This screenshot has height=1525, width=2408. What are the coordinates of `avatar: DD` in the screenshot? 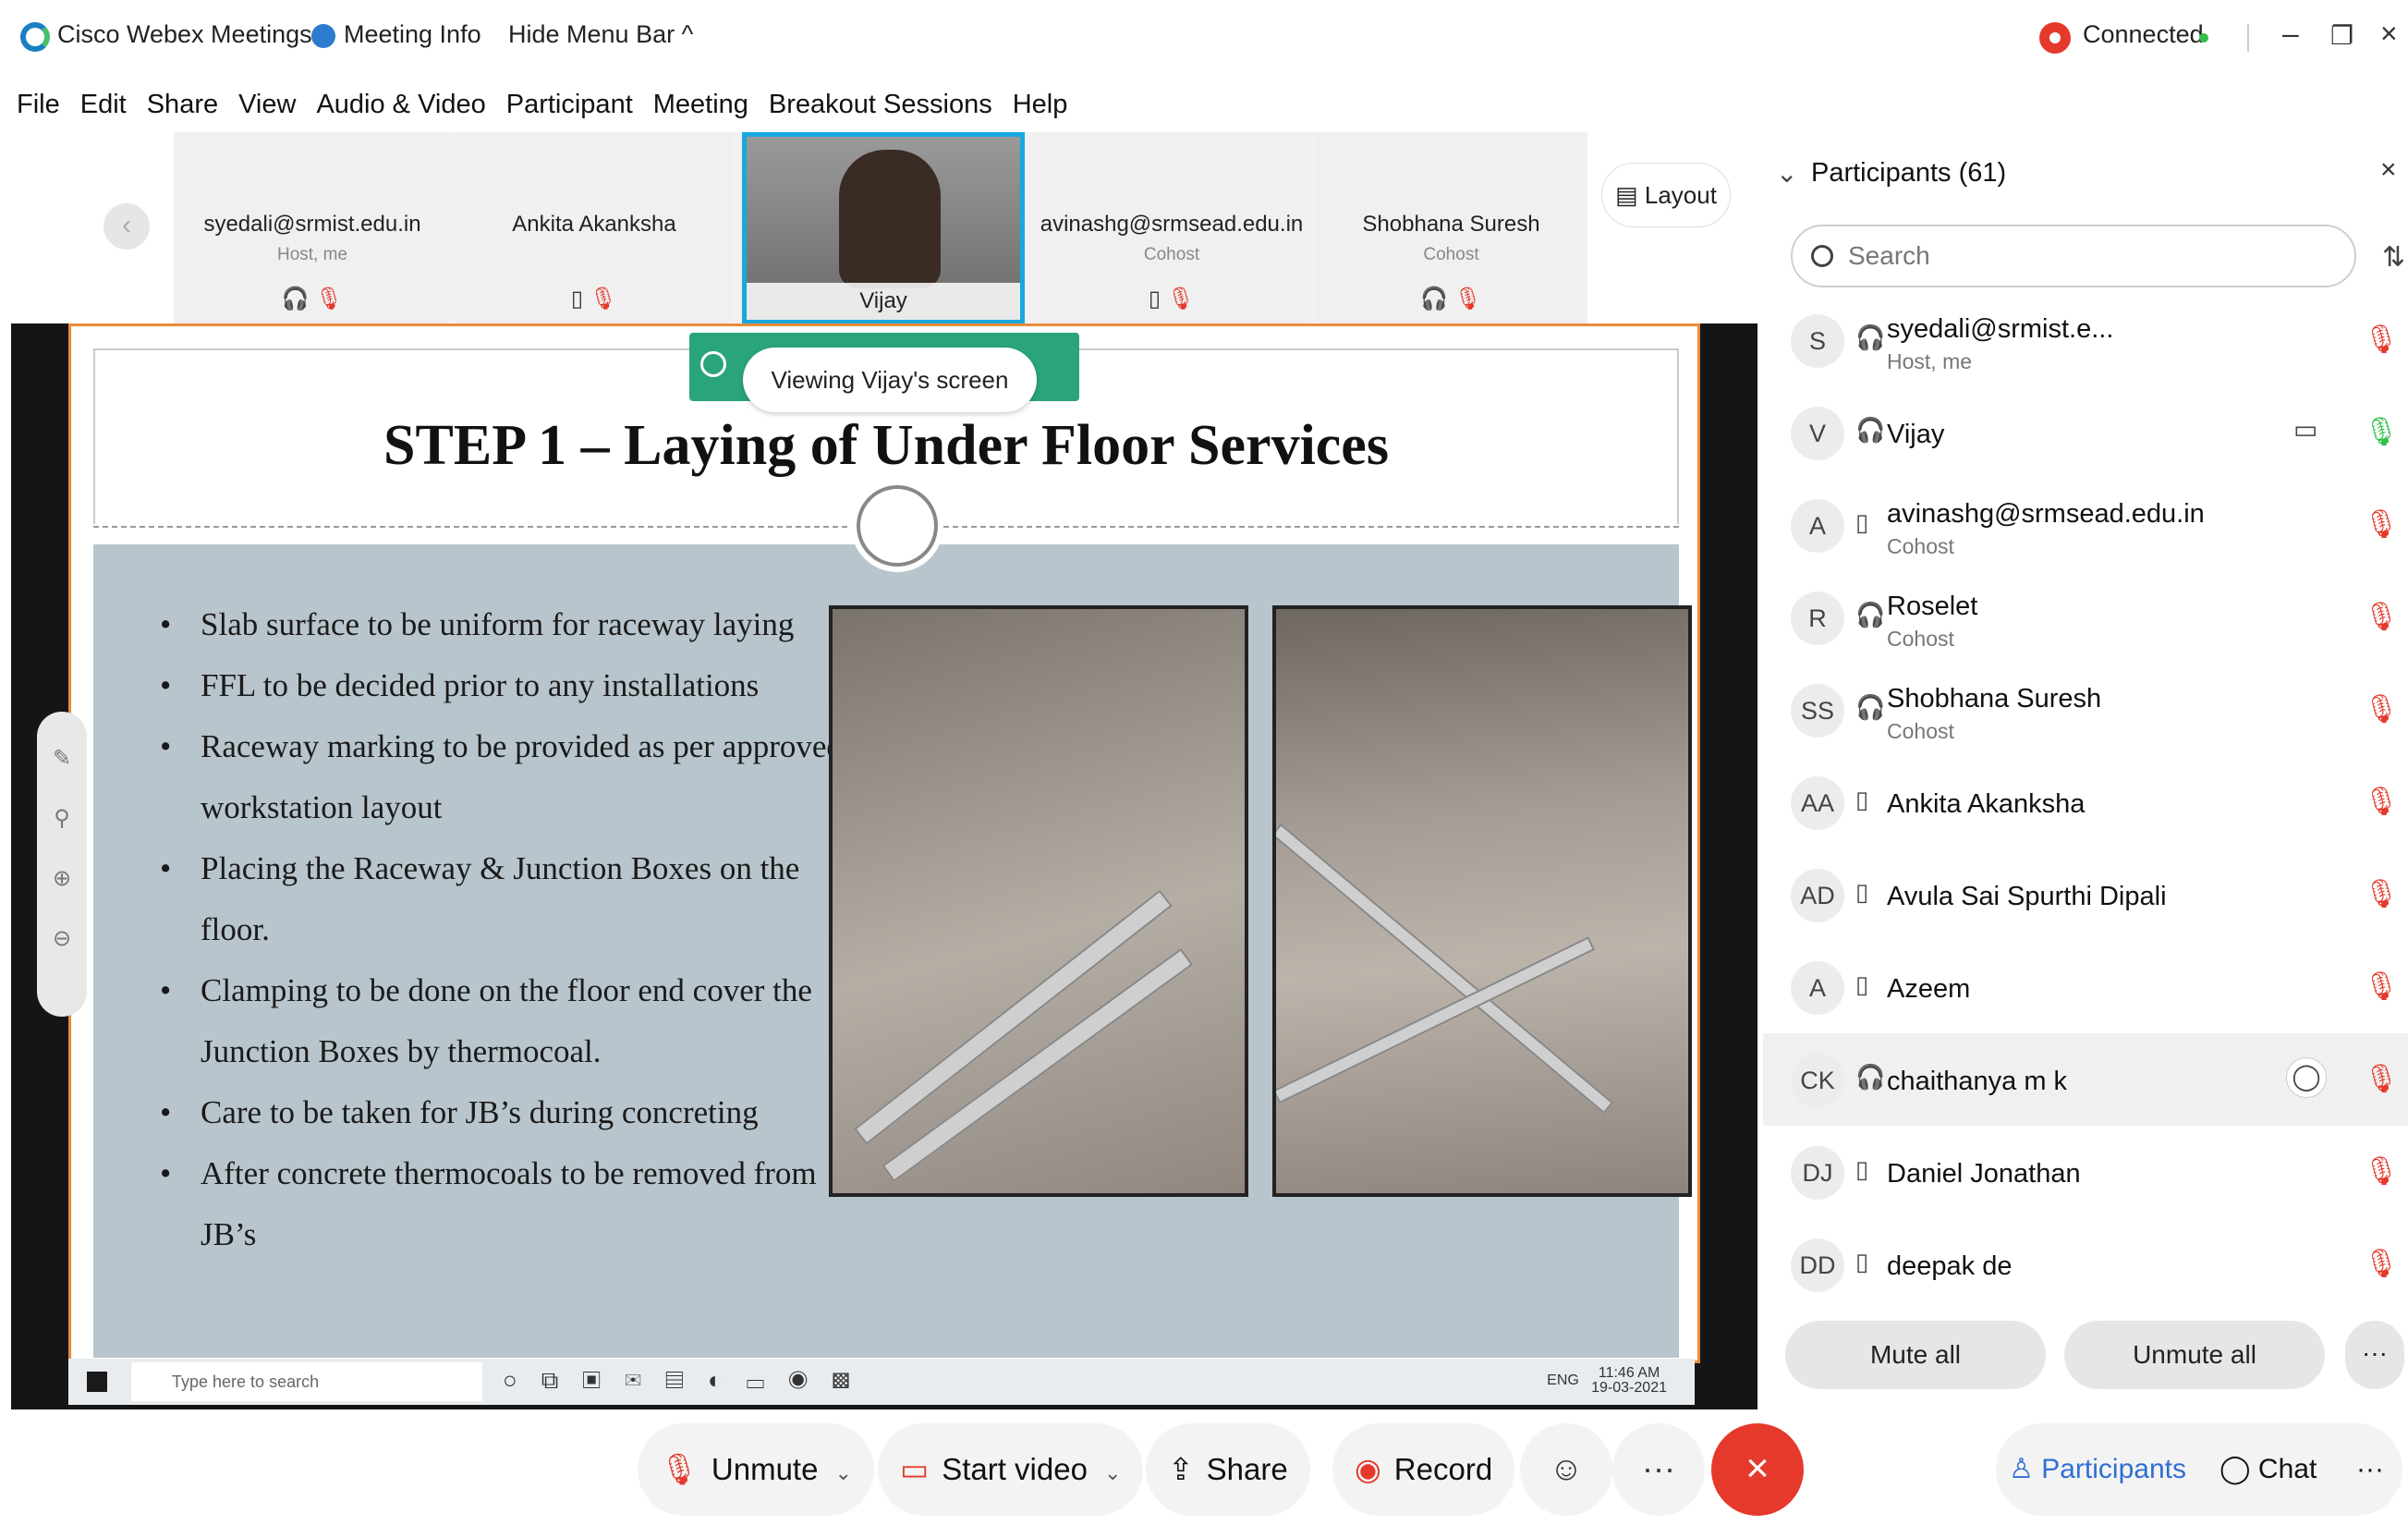 It's located at (1817, 1265).